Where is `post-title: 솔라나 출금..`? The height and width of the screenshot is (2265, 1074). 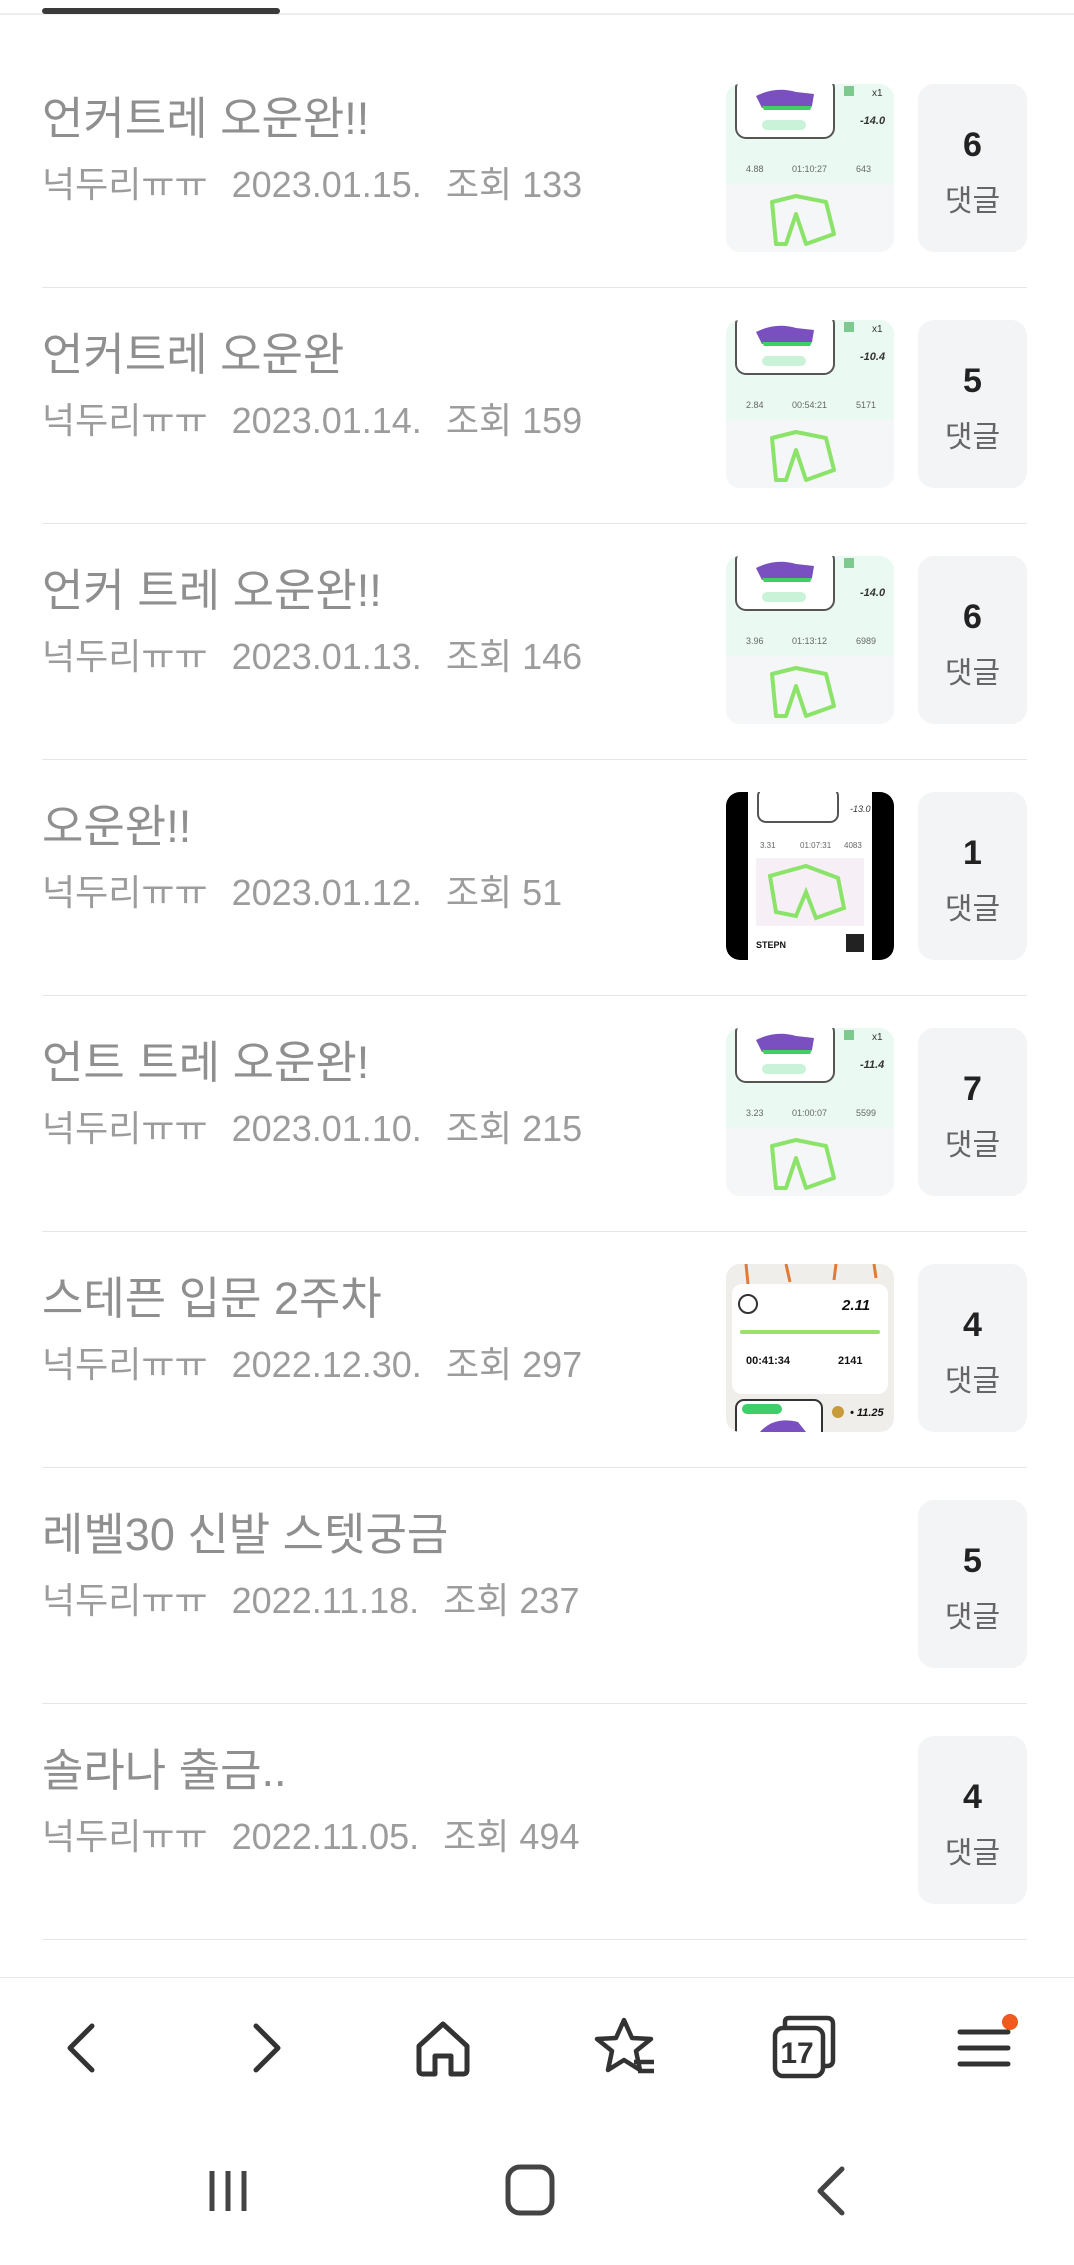
post-title: 솔라나 출금.. is located at coordinates (164, 1766).